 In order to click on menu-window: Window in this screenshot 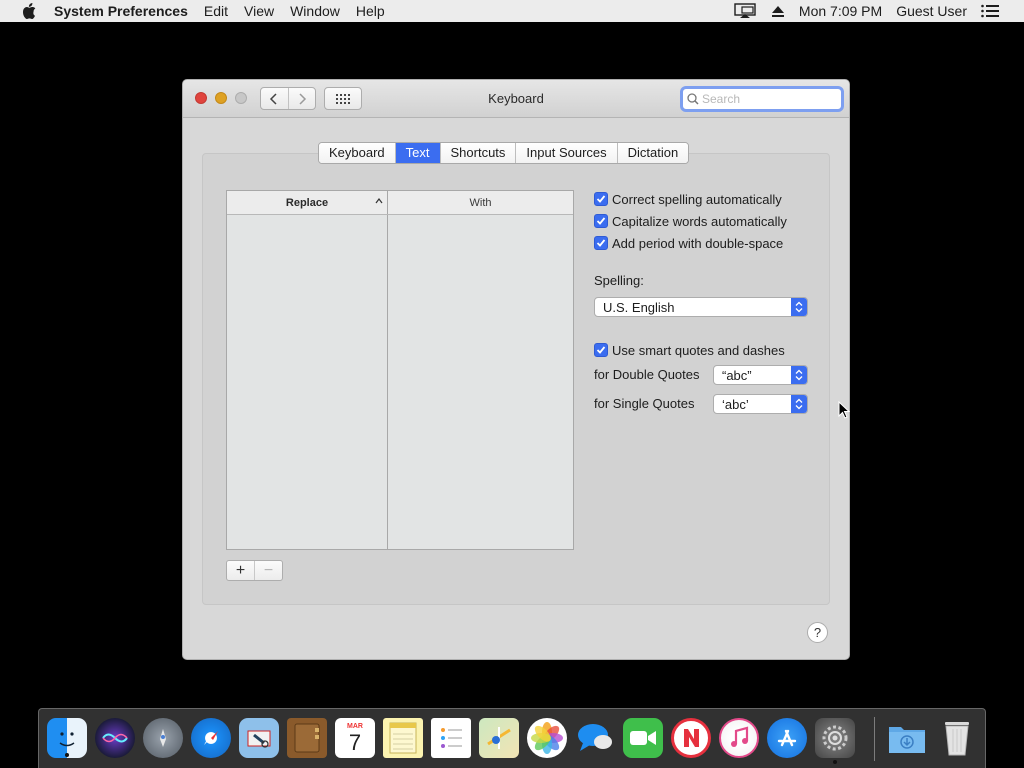, I will do `click(315, 11)`.